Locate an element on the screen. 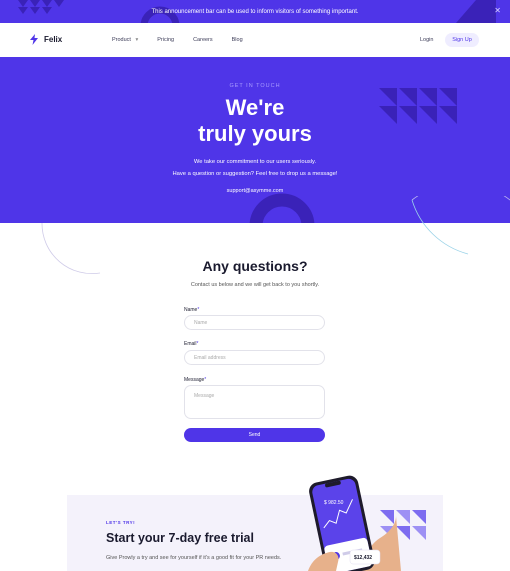 The image size is (510, 571). email-placeholder: Email address is located at coordinates (210, 357).